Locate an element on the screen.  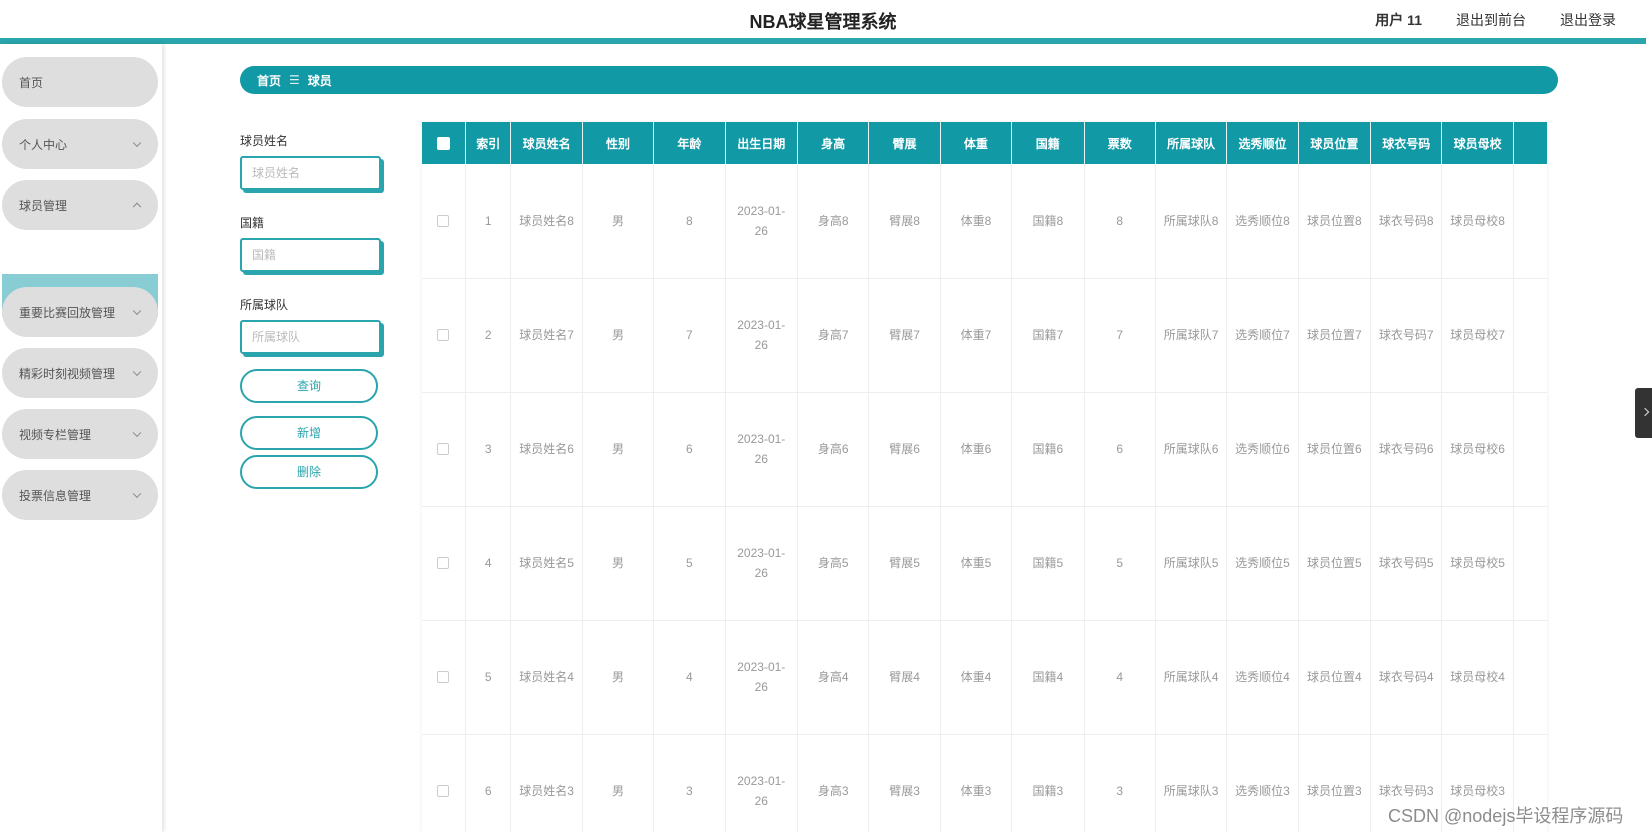
table-cell: 臂展8 is located at coordinates (904, 221).